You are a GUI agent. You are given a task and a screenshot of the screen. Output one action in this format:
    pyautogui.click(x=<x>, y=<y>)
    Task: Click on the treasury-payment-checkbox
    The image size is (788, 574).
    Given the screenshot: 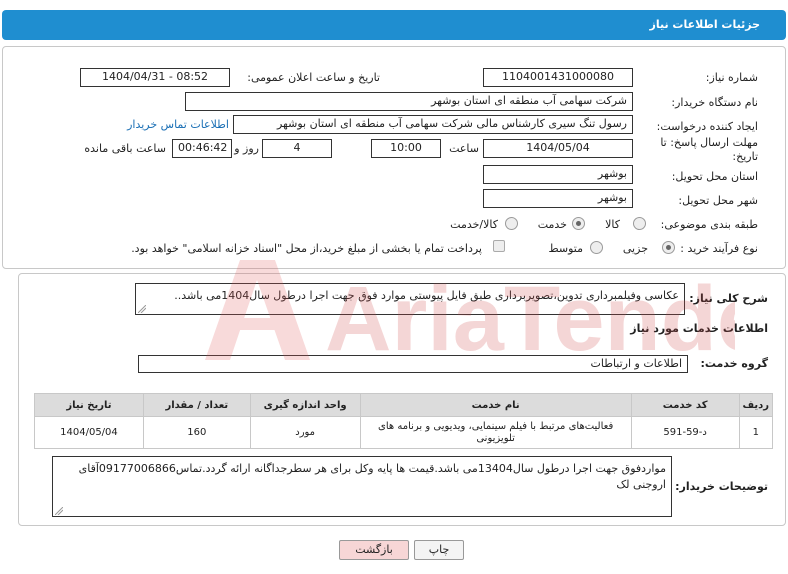 What is the action you would take?
    pyautogui.click(x=499, y=246)
    